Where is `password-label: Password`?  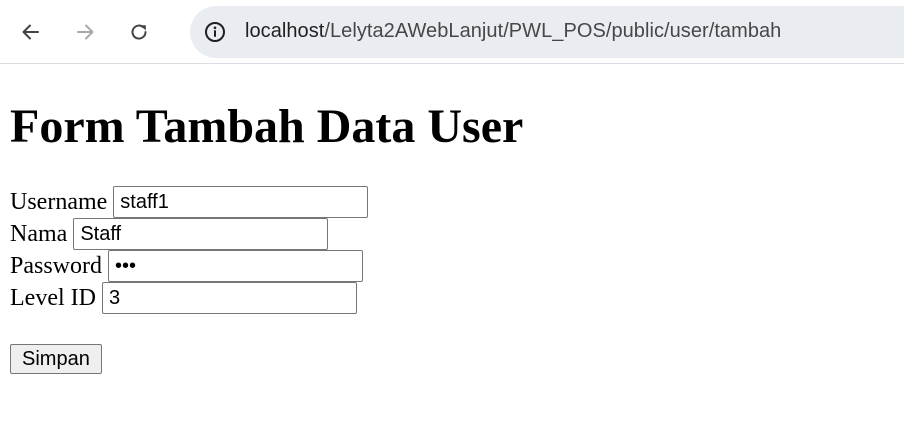
password-label: Password is located at coordinates (56, 265).